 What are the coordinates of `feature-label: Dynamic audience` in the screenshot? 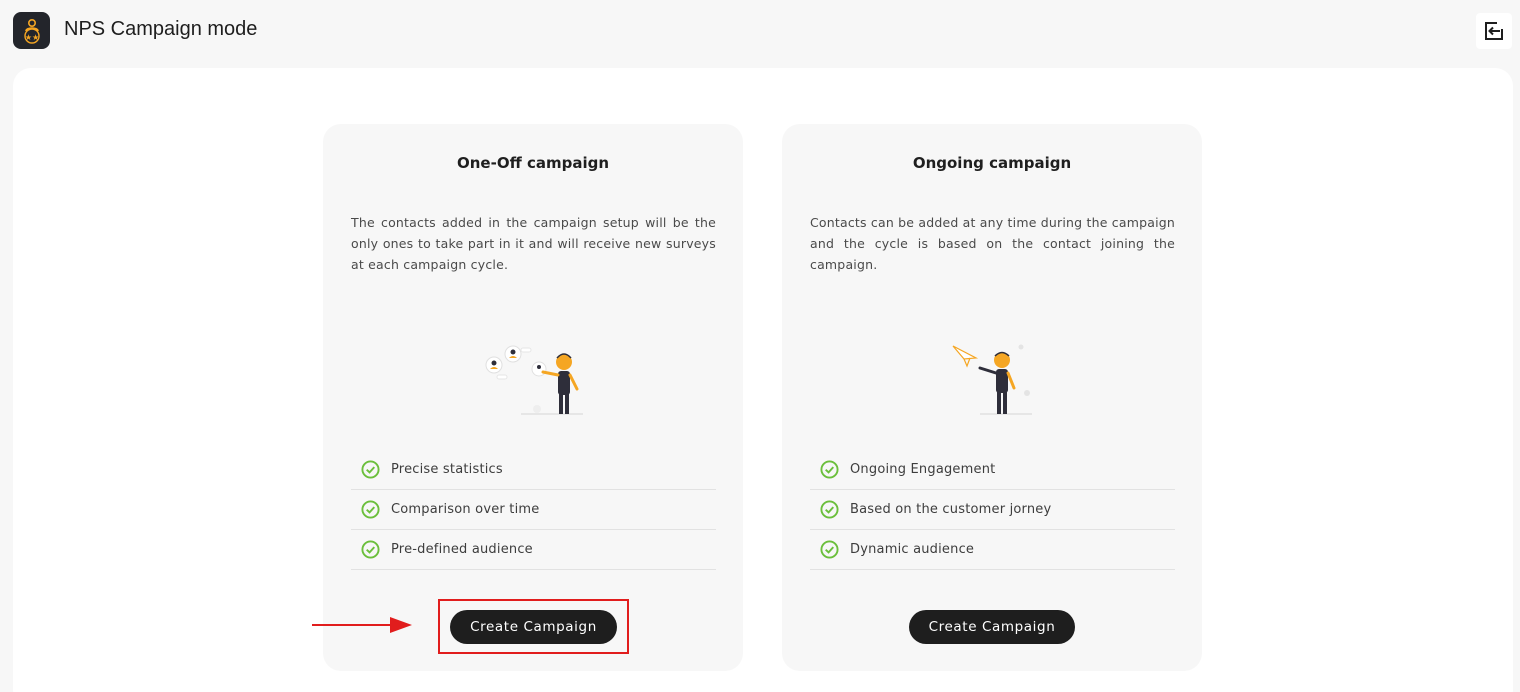 It's located at (912, 549).